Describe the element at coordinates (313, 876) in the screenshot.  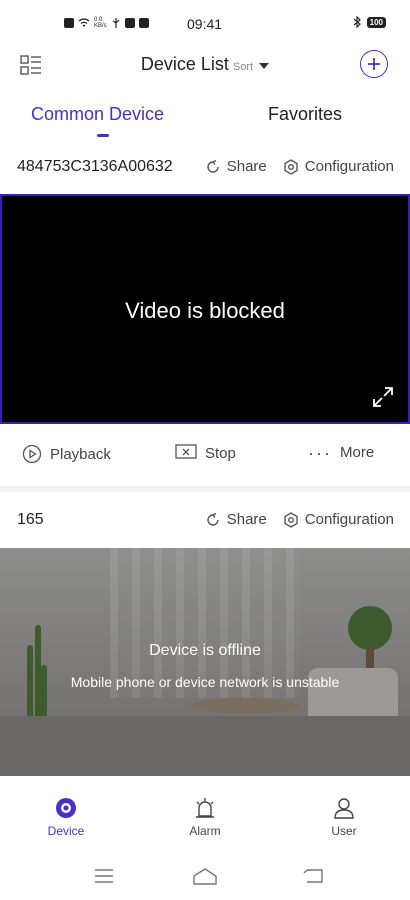
I see `back-icon` at that location.